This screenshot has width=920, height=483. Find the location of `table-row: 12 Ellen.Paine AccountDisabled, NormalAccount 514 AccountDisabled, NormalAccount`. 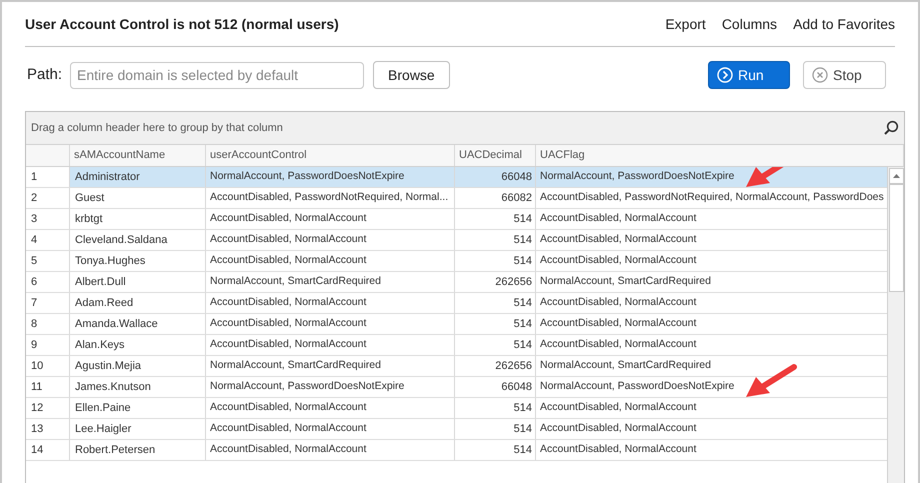

table-row: 12 Ellen.Paine AccountDisabled, NormalAccount 514 AccountDisabled, NormalAccount is located at coordinates (456, 408).